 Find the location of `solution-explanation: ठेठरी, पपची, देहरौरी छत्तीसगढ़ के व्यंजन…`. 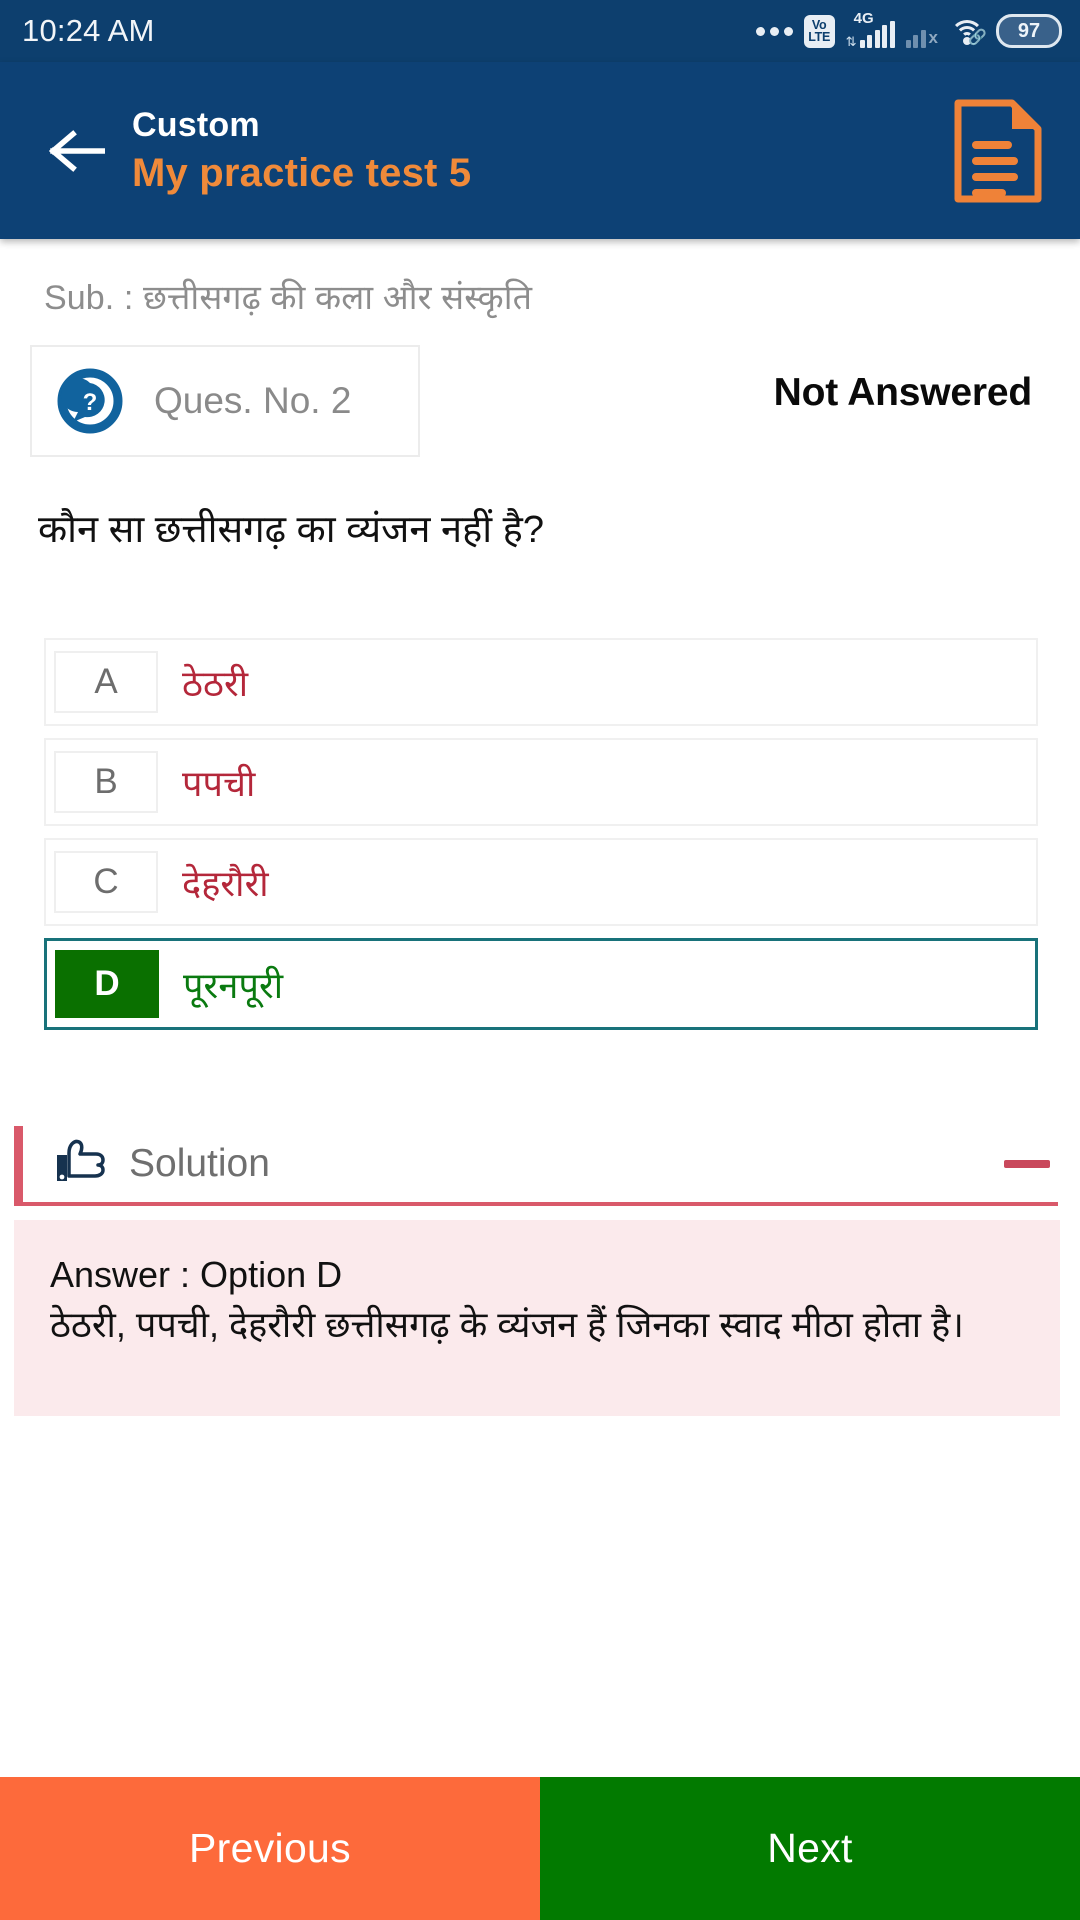

solution-explanation: ठेठरी, पपची, देहरौरी छत्तीसगढ़ के व्यंजन… is located at coordinates (507, 1324).